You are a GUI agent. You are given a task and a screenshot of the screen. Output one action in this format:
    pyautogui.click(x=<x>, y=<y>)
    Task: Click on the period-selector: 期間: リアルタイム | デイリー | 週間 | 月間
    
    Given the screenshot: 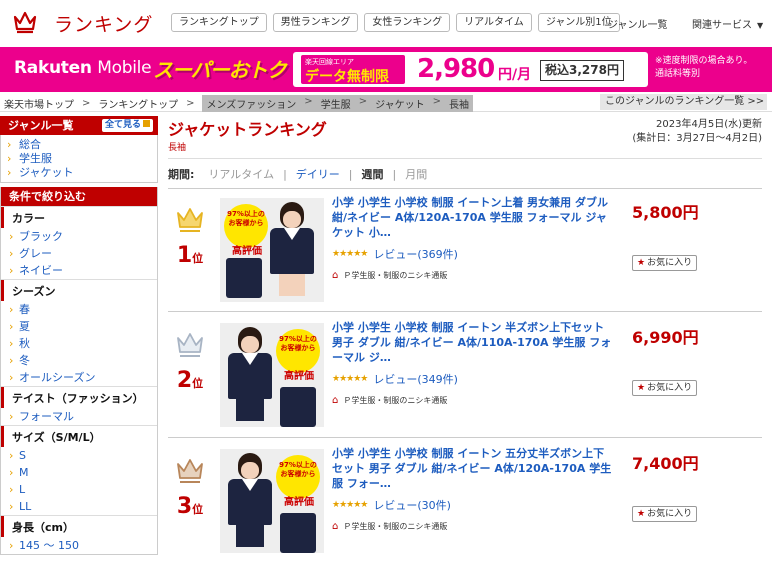 What is the action you would take?
    pyautogui.click(x=297, y=174)
    